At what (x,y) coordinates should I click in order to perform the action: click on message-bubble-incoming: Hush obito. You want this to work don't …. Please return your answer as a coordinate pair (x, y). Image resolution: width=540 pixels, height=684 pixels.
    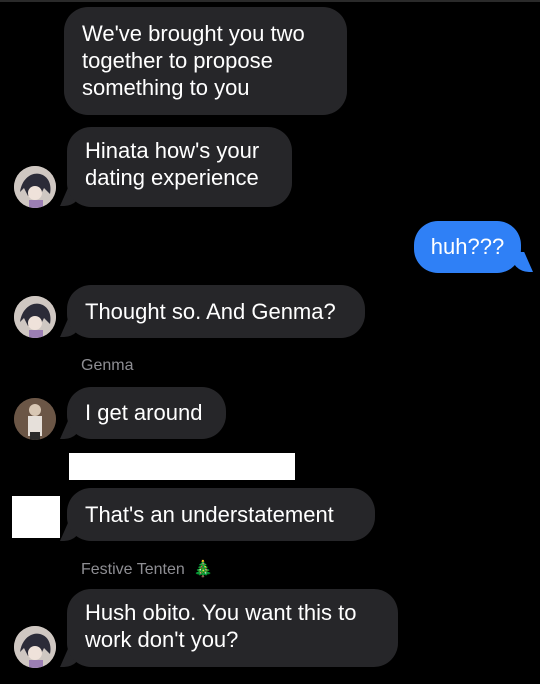
    Looking at the image, I should click on (232, 628).